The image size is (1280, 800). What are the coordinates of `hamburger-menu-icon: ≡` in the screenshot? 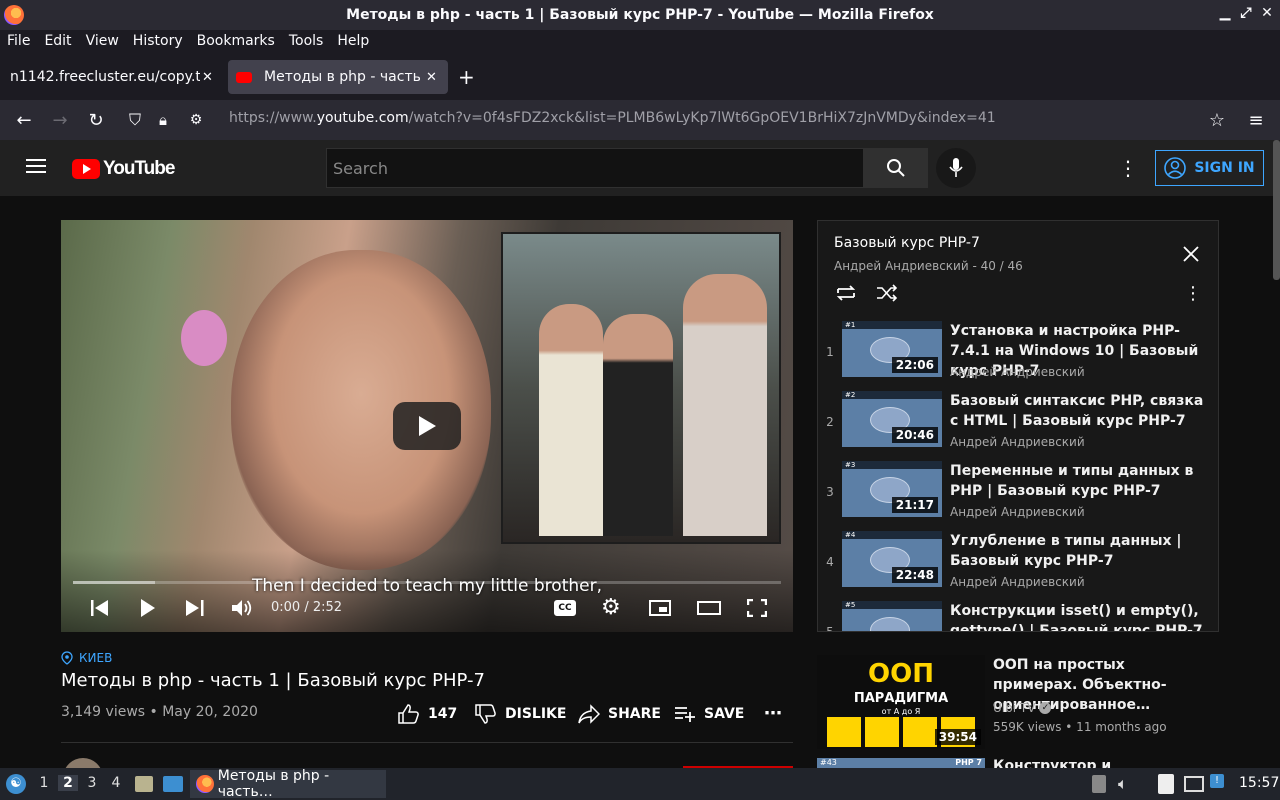 It's located at (1256, 120).